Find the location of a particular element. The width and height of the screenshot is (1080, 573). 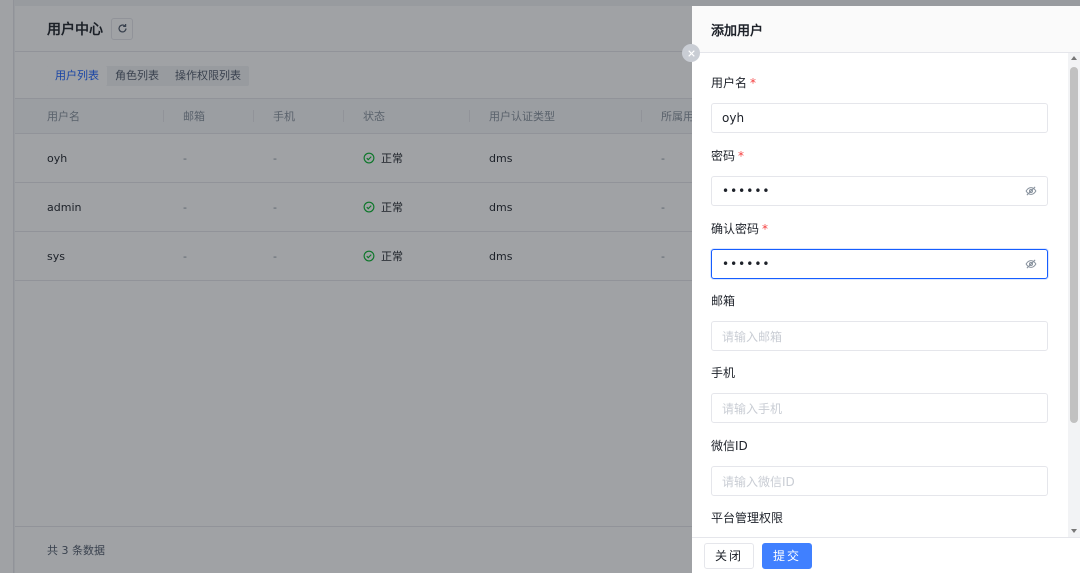

close-icon is located at coordinates (691, 53).